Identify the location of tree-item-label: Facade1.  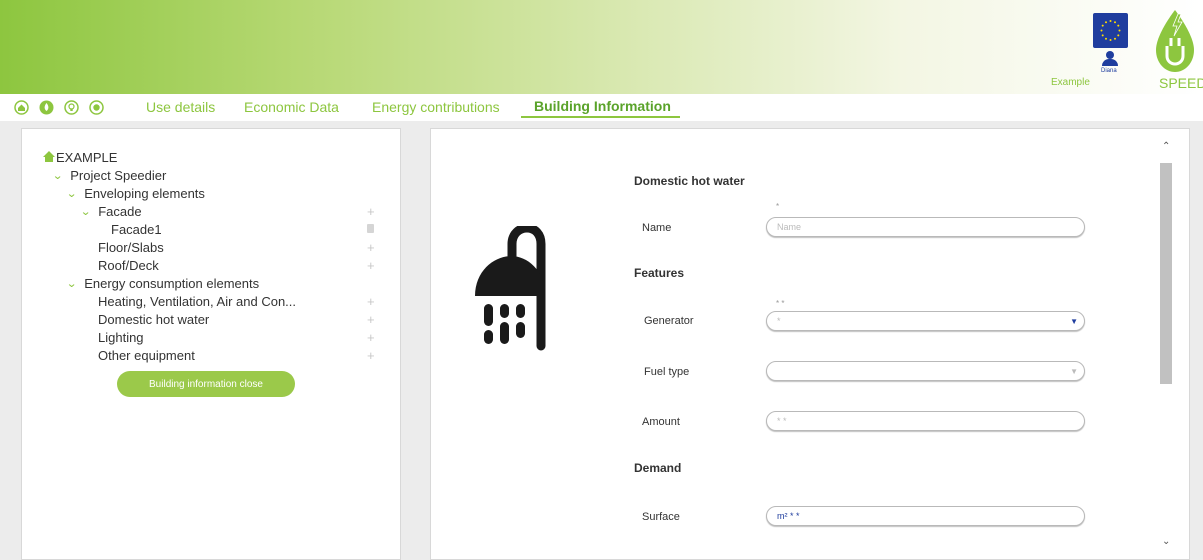
(136, 229).